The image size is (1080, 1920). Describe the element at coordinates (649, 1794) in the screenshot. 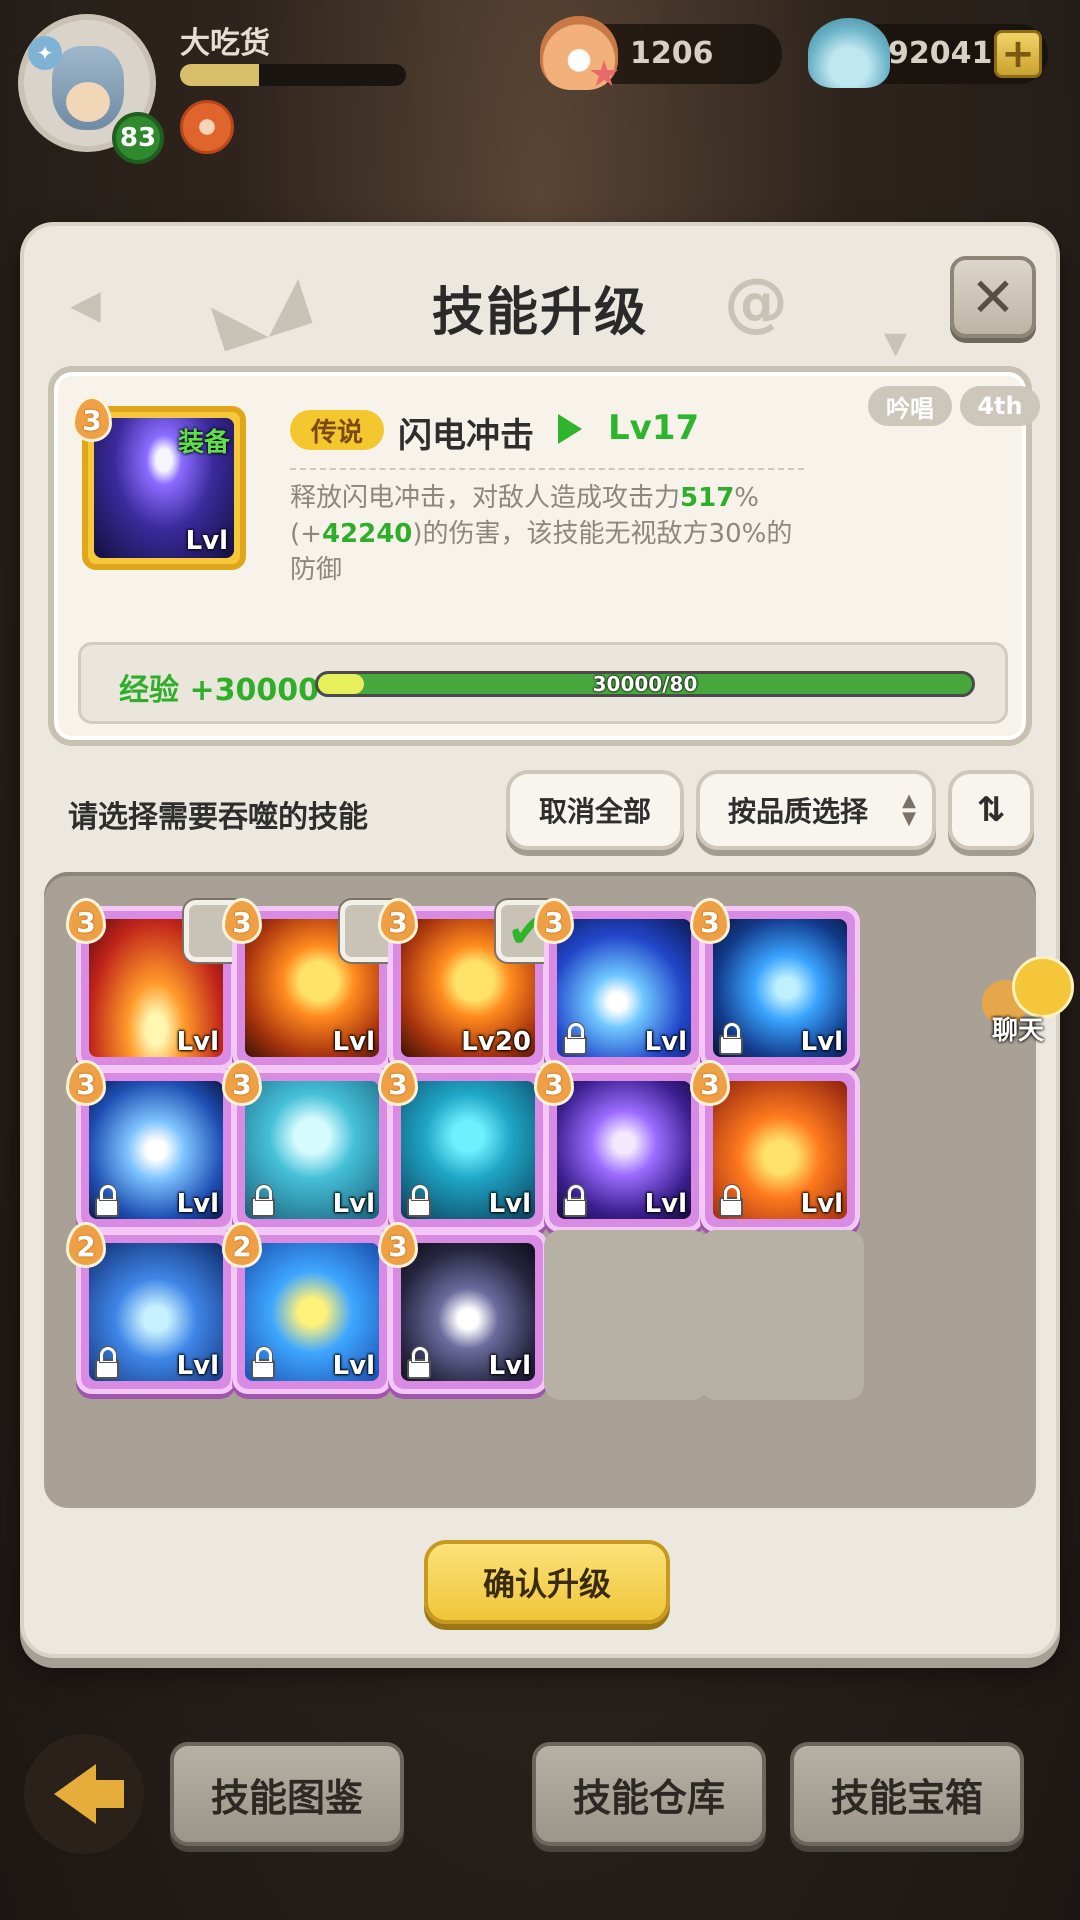

I see `skill-storage-button: 技能仓库` at that location.